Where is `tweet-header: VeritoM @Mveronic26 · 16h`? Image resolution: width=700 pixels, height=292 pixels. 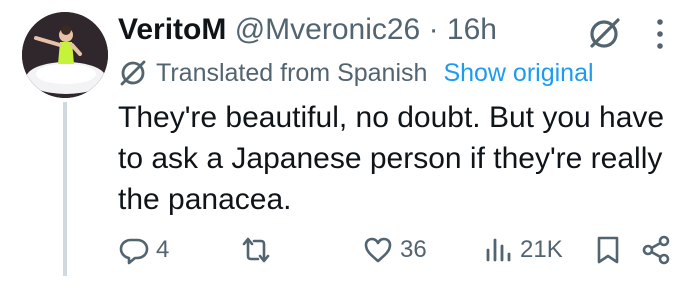
tweet-header: VeritoM @Mveronic26 · 16h is located at coordinates (307, 30).